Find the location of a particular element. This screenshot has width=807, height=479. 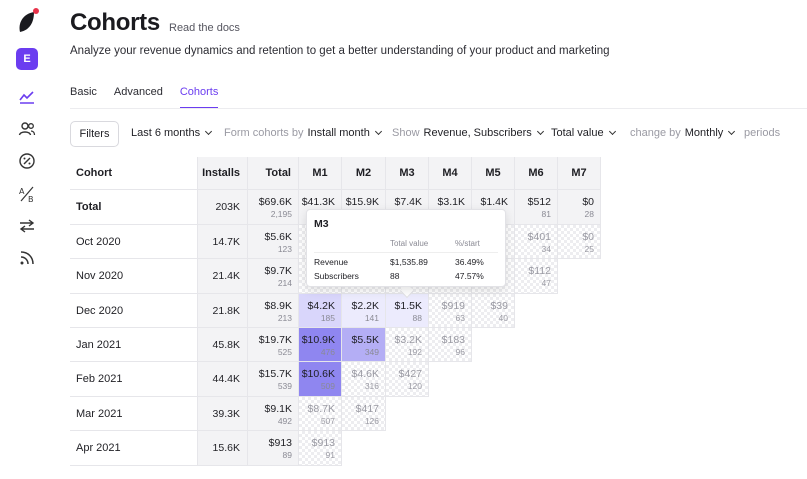

page-title: Cohorts is located at coordinates (115, 22).